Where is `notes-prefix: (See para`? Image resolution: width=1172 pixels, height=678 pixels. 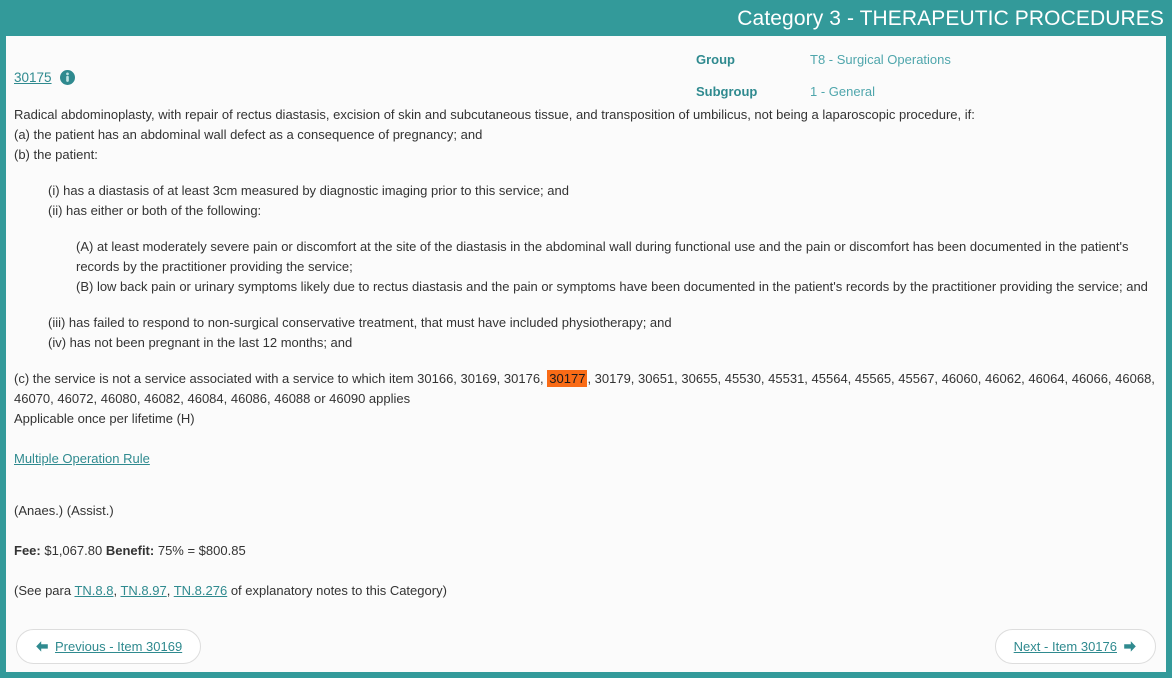 notes-prefix: (See para is located at coordinates (44, 590).